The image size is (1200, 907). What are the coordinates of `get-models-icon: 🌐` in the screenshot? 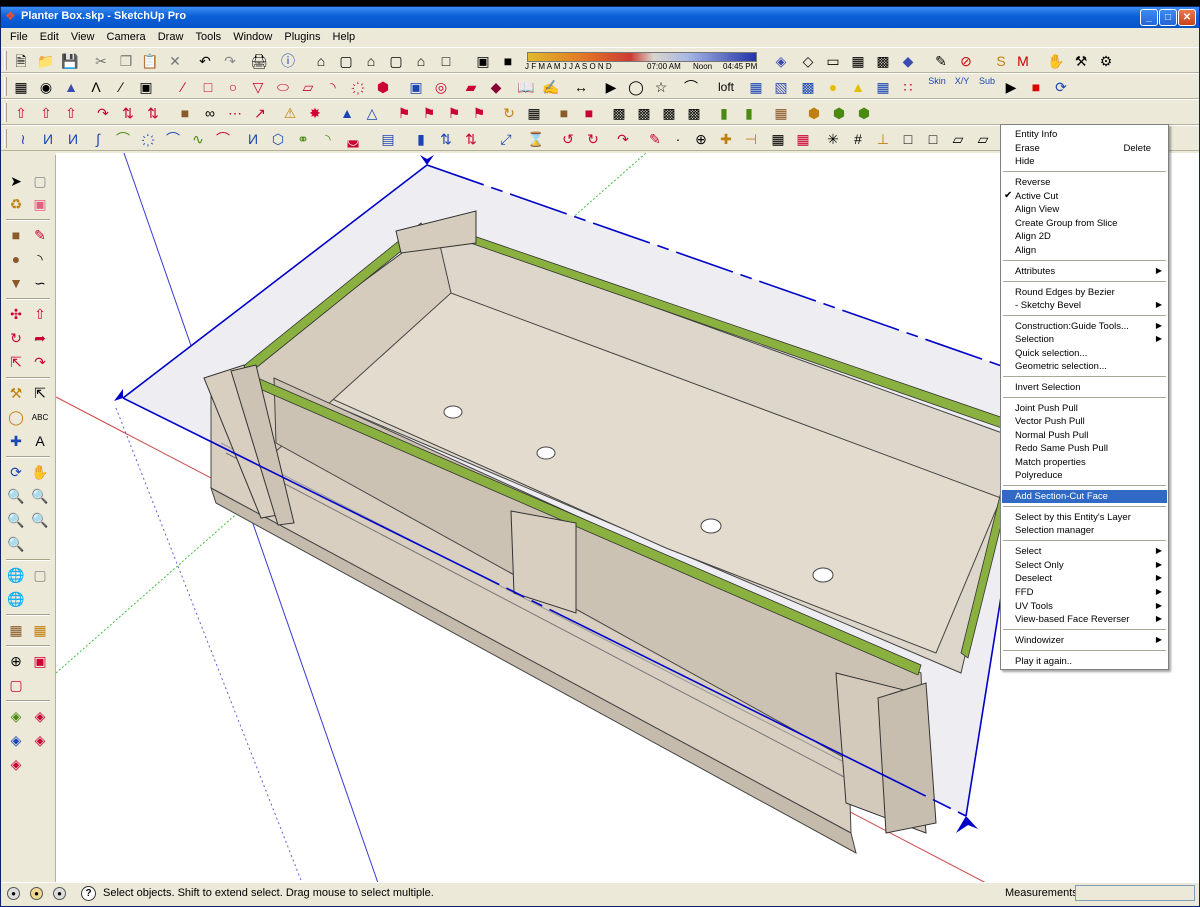 It's located at (16, 575).